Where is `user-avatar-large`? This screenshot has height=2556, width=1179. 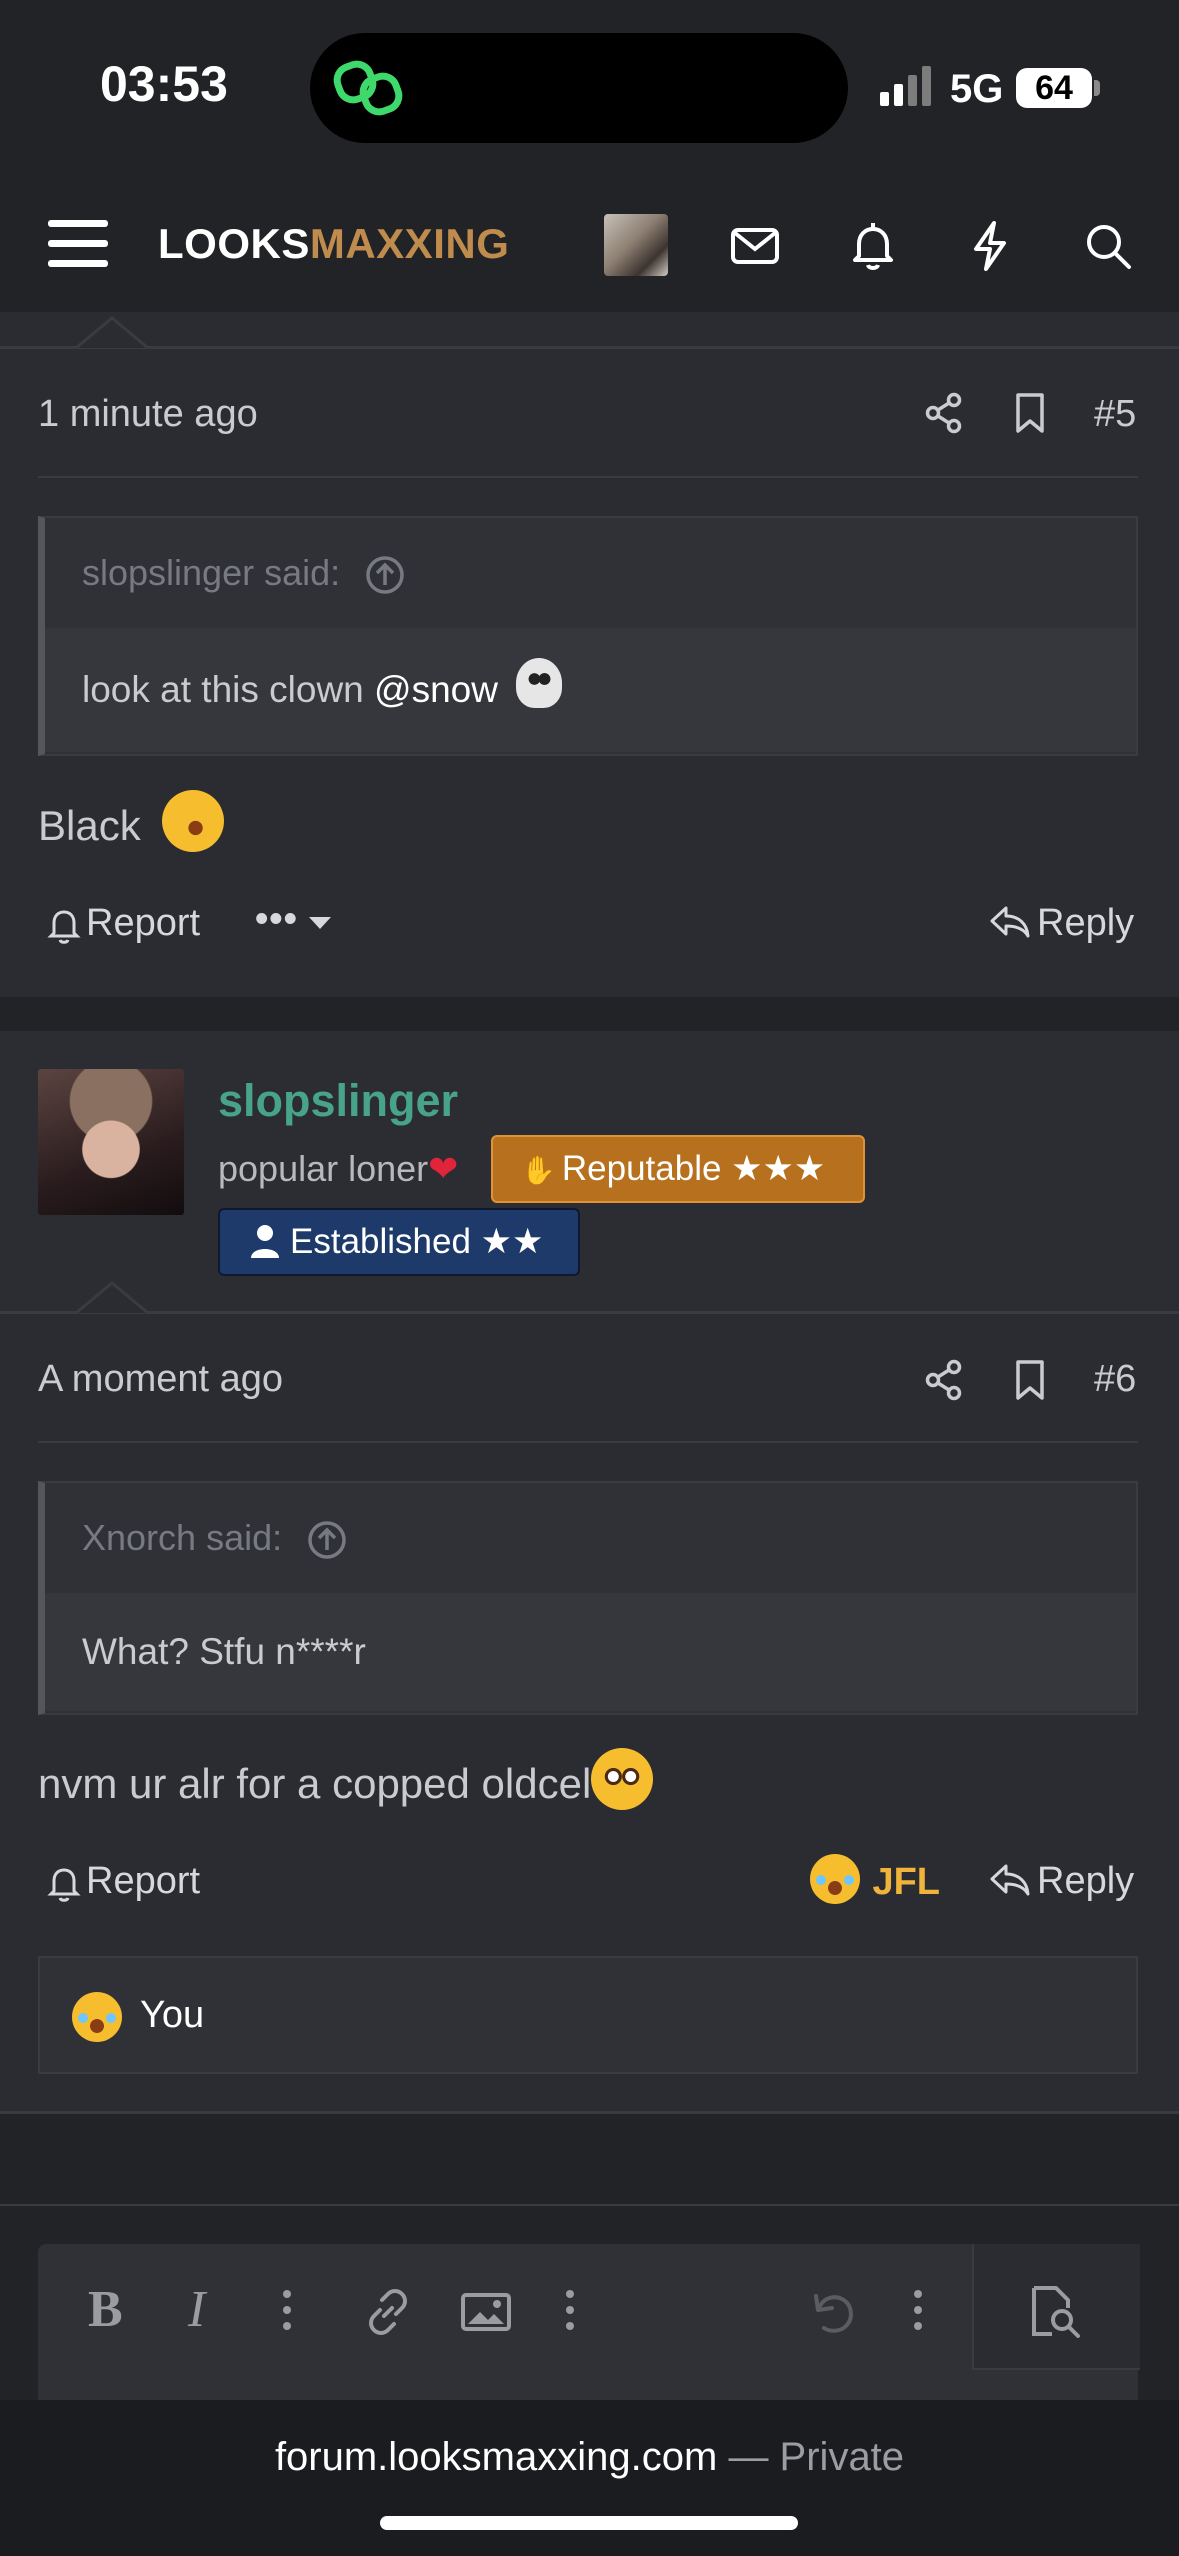 user-avatar-large is located at coordinates (111, 1142).